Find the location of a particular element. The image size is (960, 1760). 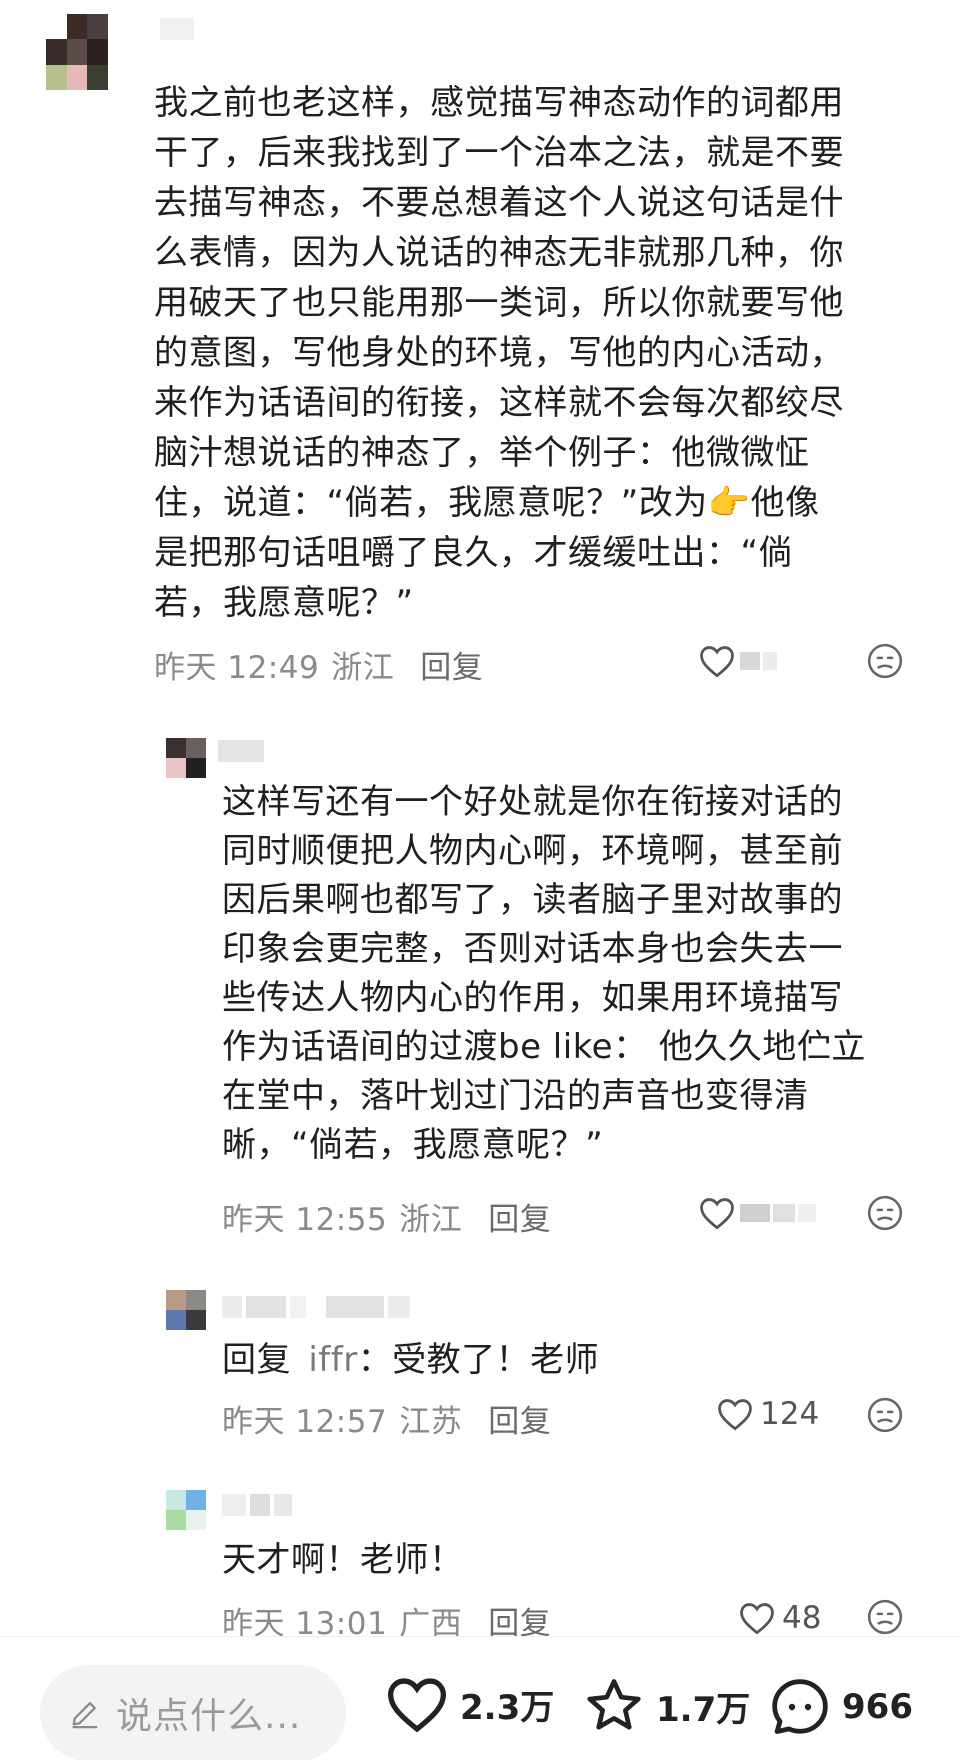

comment-line: 脑汁想说话的神态了，举个例子：他微微怔 is located at coordinates (482, 453).